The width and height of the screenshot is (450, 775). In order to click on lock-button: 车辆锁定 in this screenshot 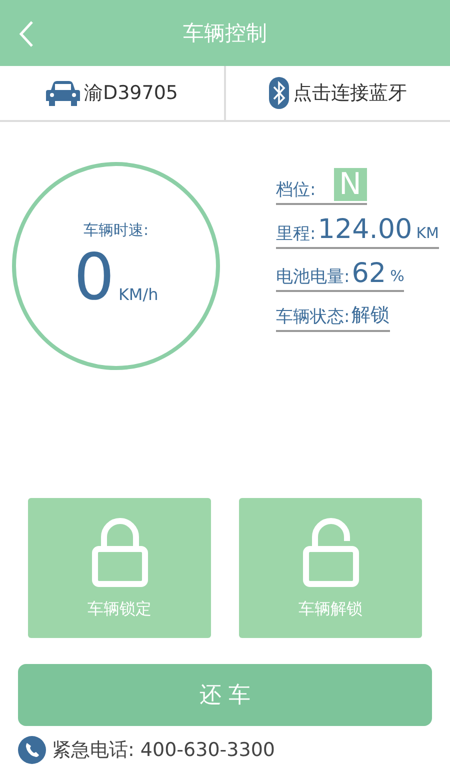, I will do `click(119, 568)`.